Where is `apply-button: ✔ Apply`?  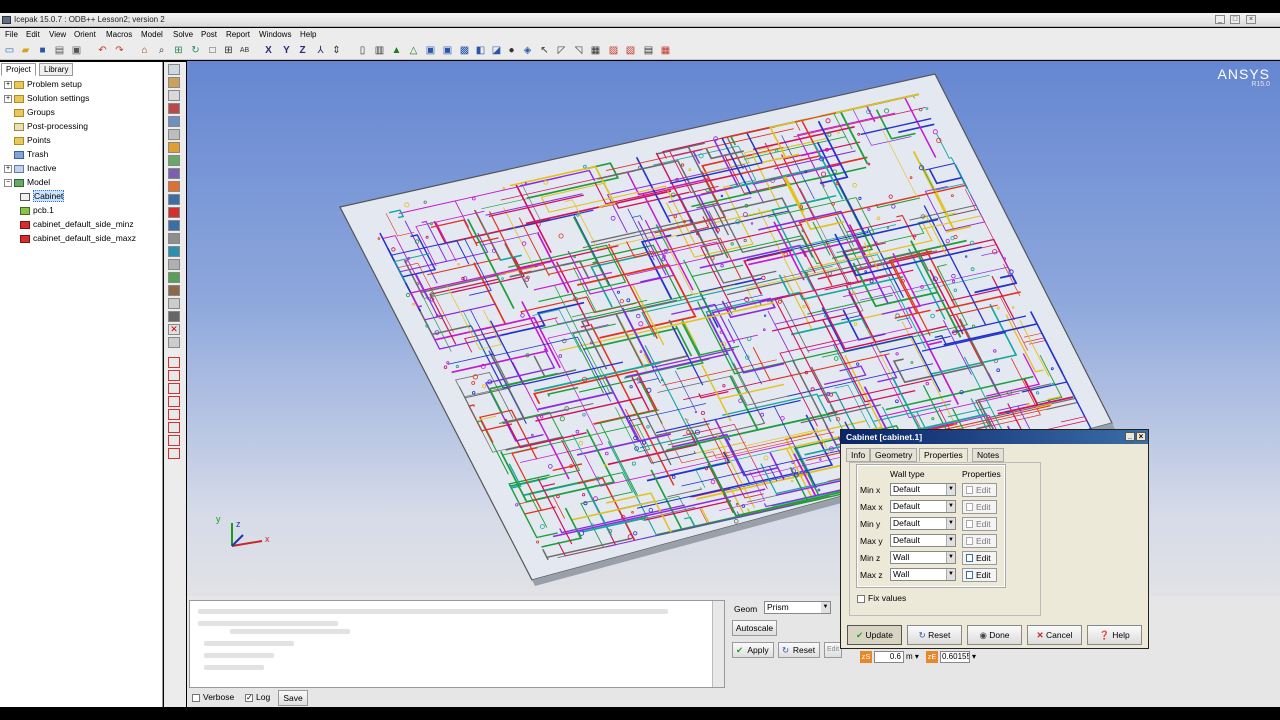 apply-button: ✔ Apply is located at coordinates (753, 650).